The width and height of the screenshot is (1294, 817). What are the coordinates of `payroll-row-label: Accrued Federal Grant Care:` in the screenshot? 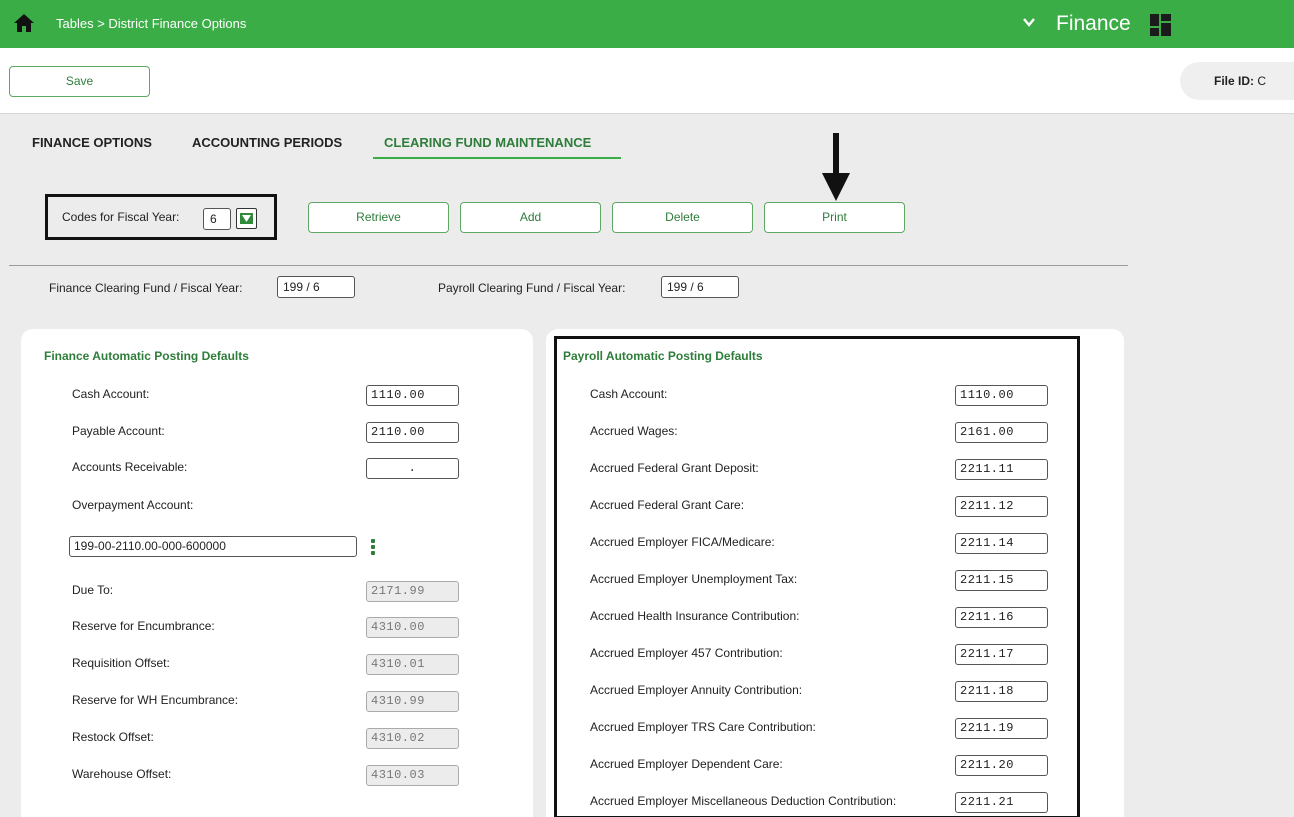 It's located at (667, 505).